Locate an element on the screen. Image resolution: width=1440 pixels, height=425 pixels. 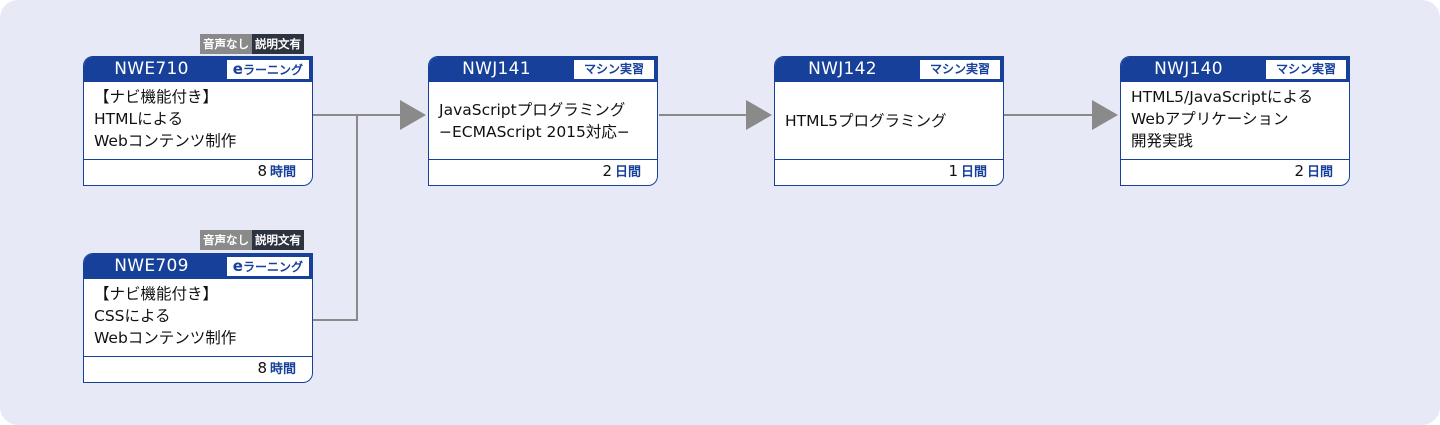
course-title: JavaScriptプログラミング −ECMAScript 2015対応− is located at coordinates (543, 121).